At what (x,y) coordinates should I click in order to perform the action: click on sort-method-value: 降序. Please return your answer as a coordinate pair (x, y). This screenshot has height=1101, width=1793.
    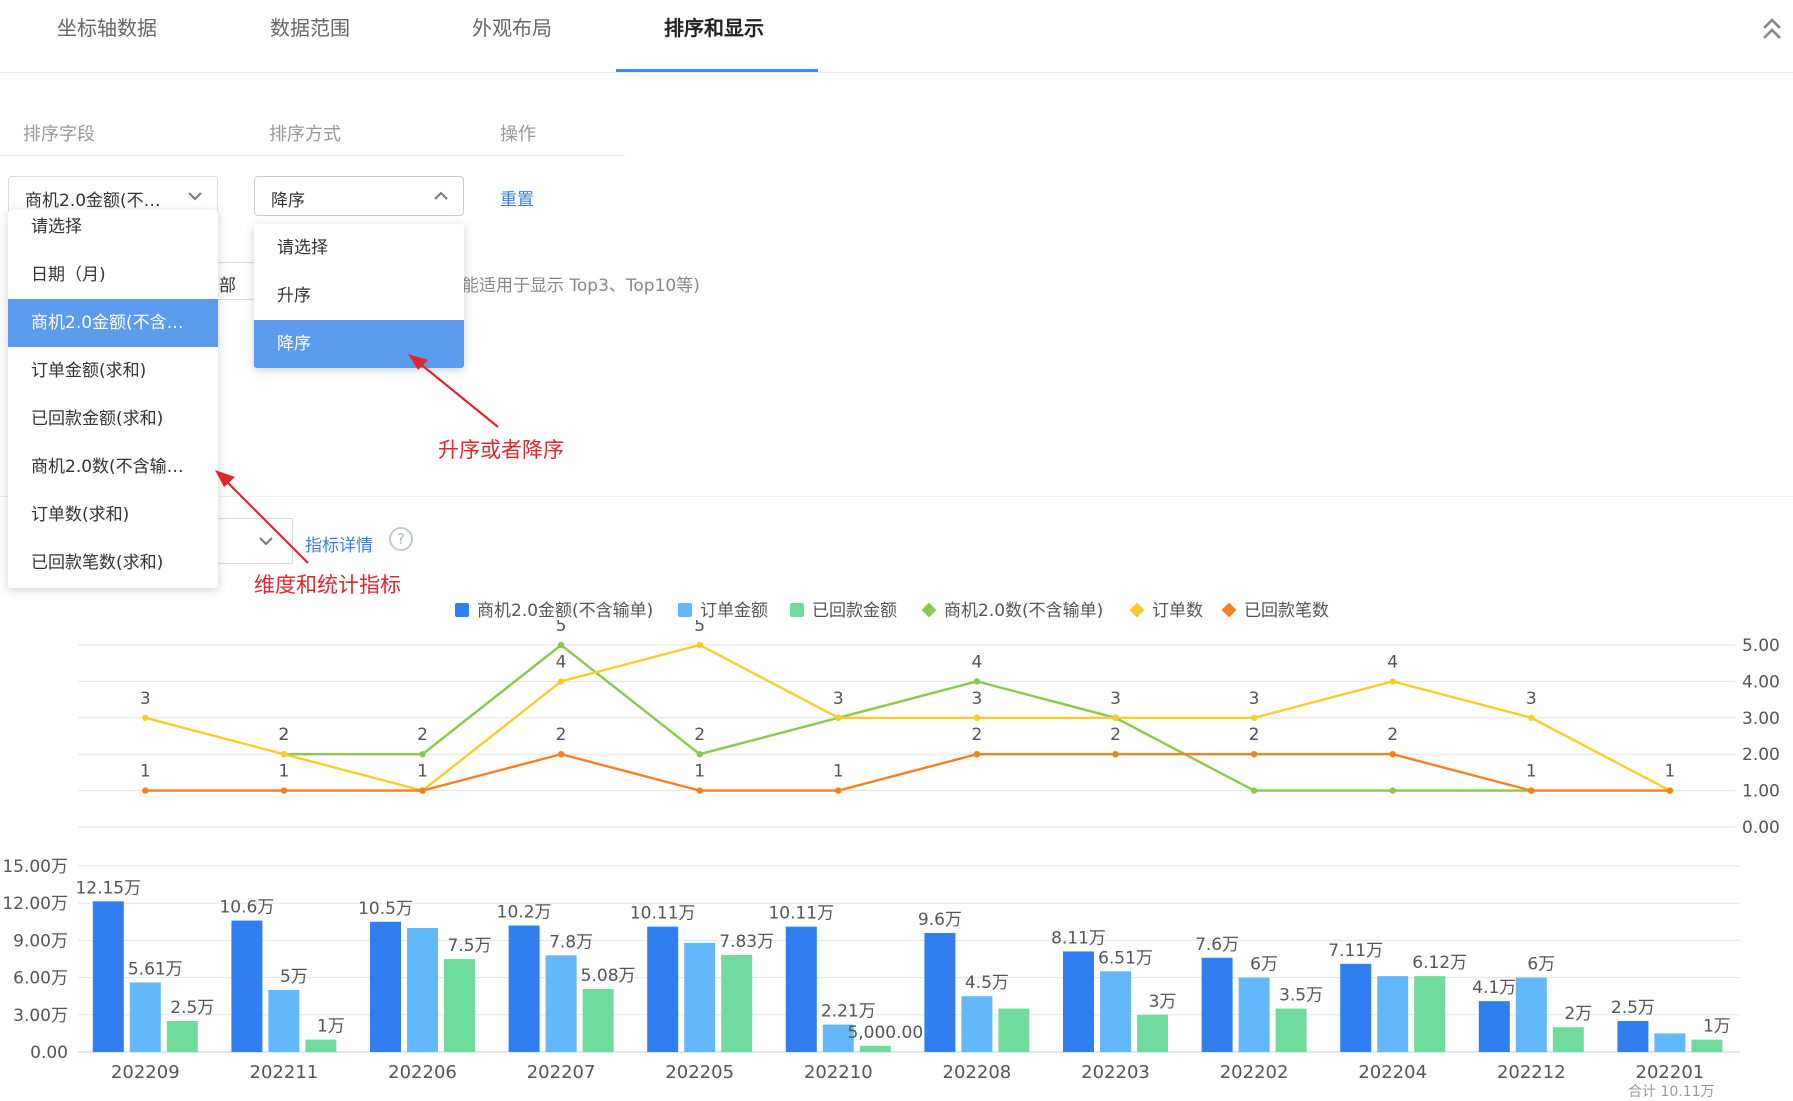
    Looking at the image, I should click on (288, 201).